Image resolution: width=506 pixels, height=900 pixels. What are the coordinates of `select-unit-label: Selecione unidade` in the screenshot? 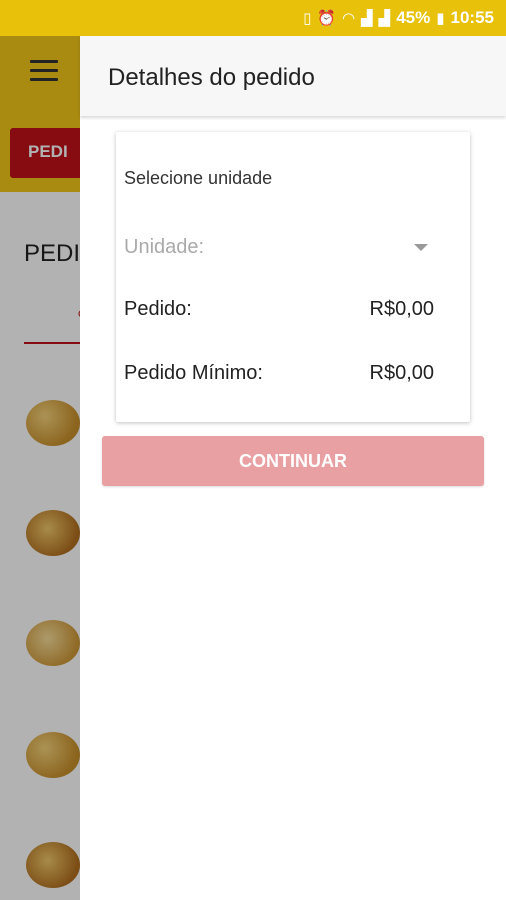 It's located at (198, 178).